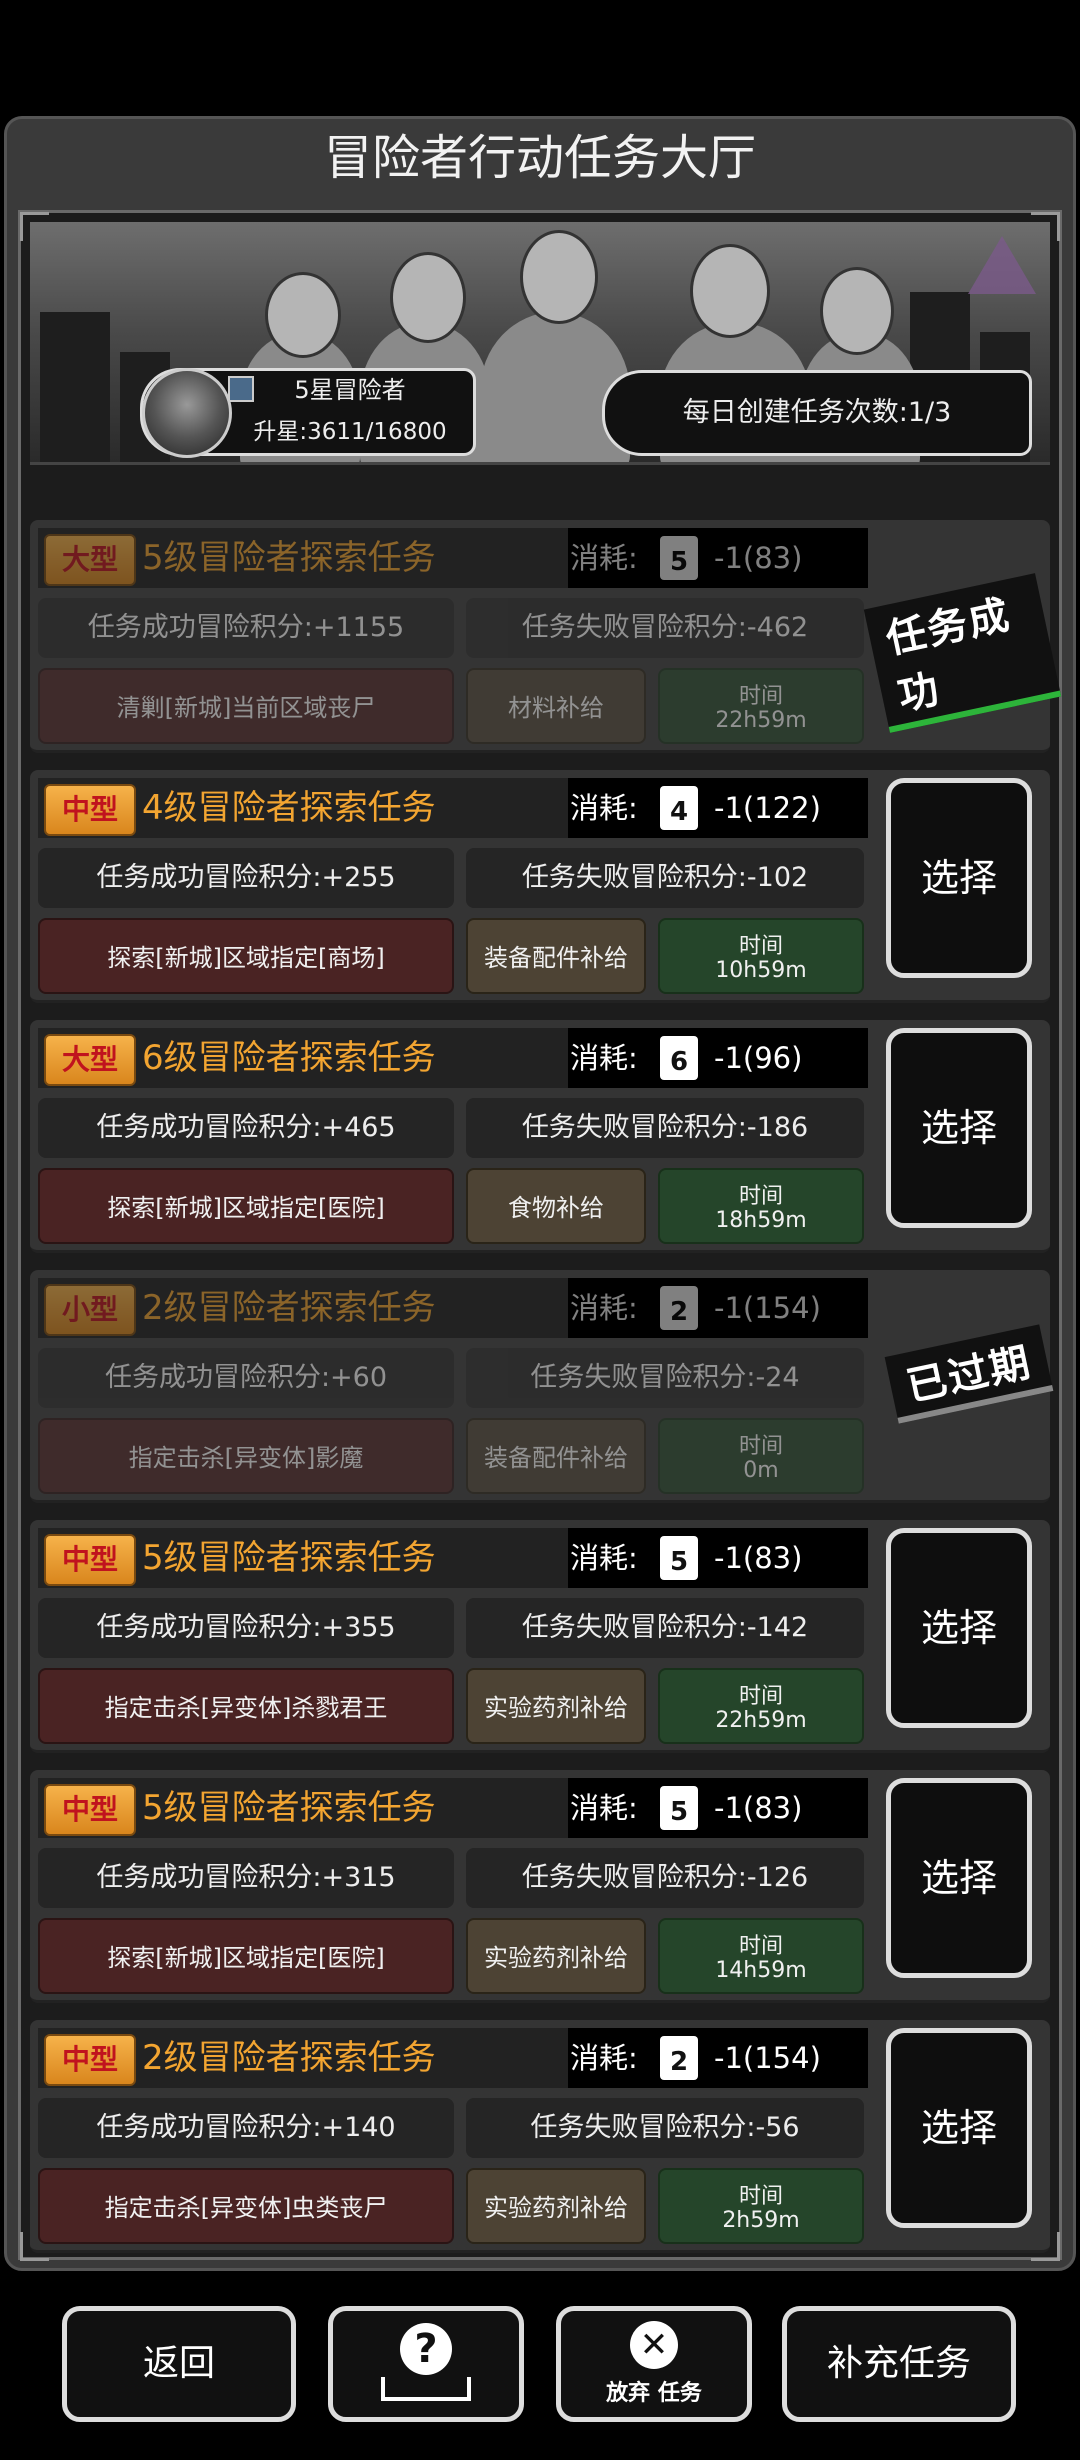 This screenshot has width=1080, height=2460. What do you see at coordinates (246, 878) in the screenshot?
I see `success-reward: 任务成功冒险积分:+255` at bounding box center [246, 878].